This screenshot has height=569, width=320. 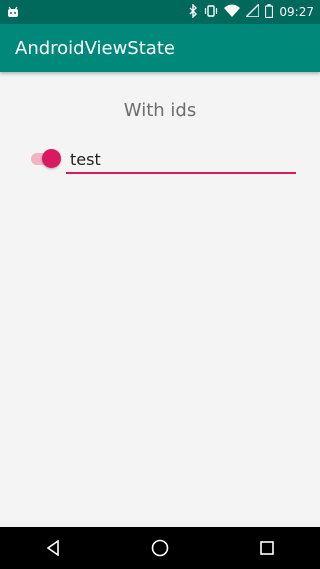 I want to click on signal-icon, so click(x=252, y=11).